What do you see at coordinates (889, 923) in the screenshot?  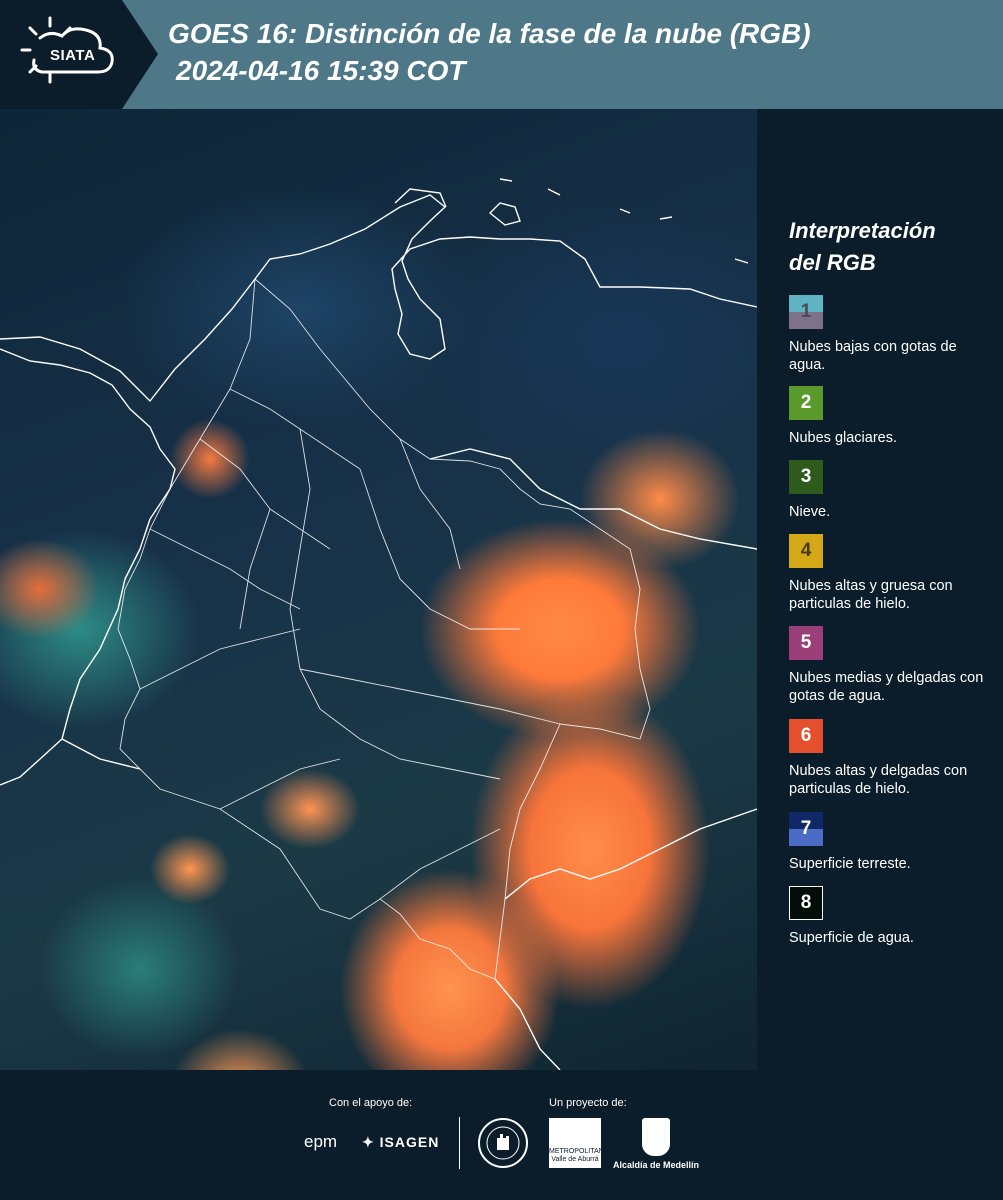 I see `legend-item-8: 8 Superficie de agua.` at bounding box center [889, 923].